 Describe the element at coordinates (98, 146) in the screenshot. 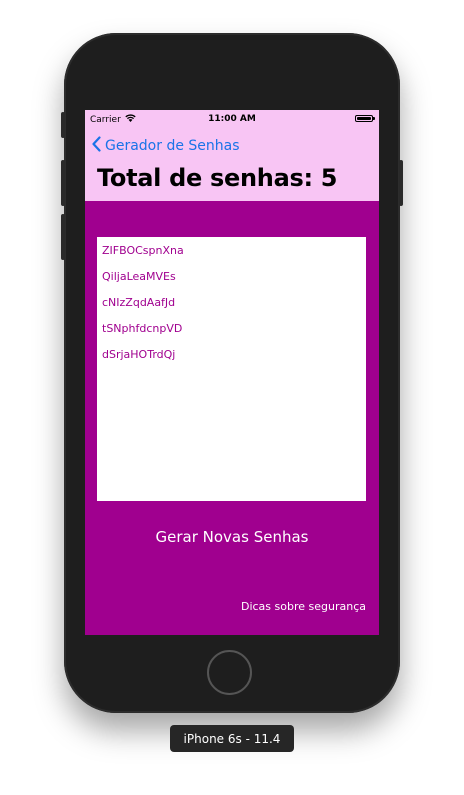

I see `chevron-left-icon` at that location.